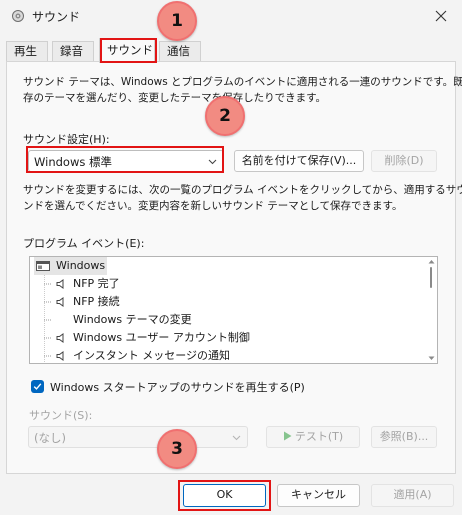  What do you see at coordinates (227, 266) in the screenshot?
I see `list-item: Windows` at bounding box center [227, 266].